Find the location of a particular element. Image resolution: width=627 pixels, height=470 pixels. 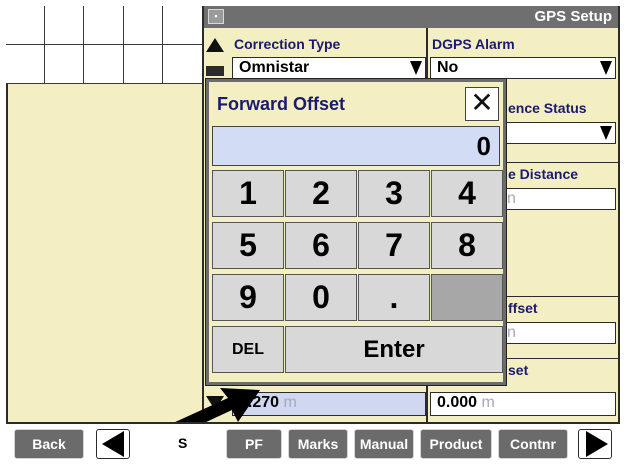

key-4: 4 is located at coordinates (467, 193).